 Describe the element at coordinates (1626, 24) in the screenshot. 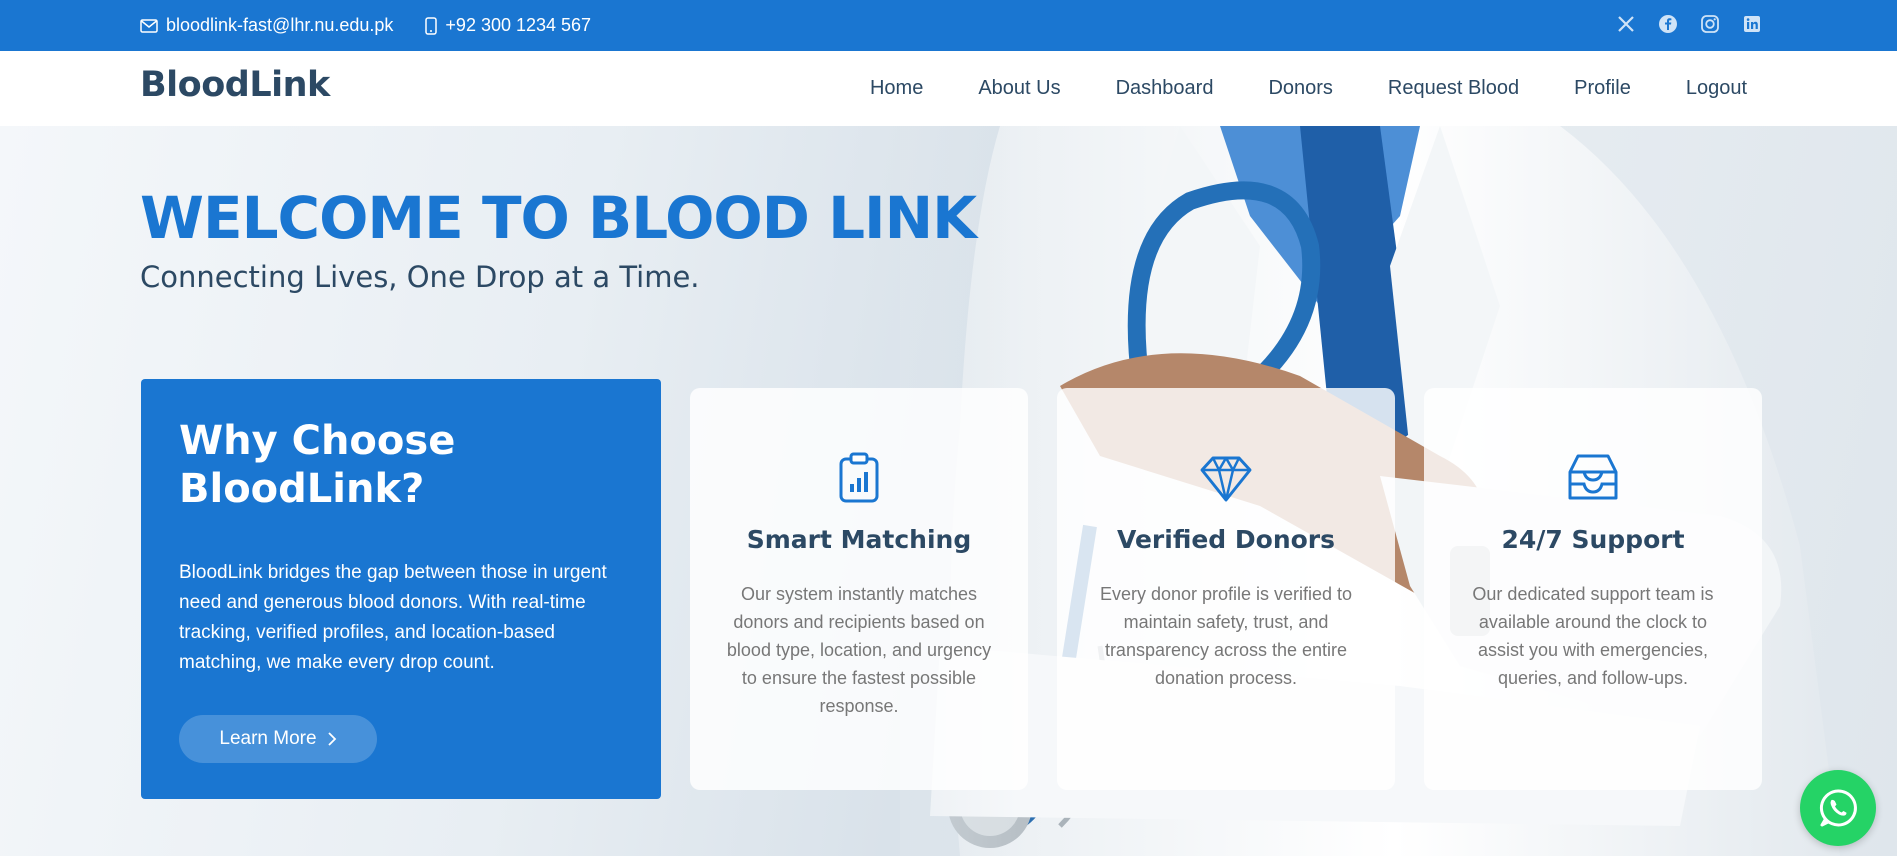

I see `x-icon` at that location.